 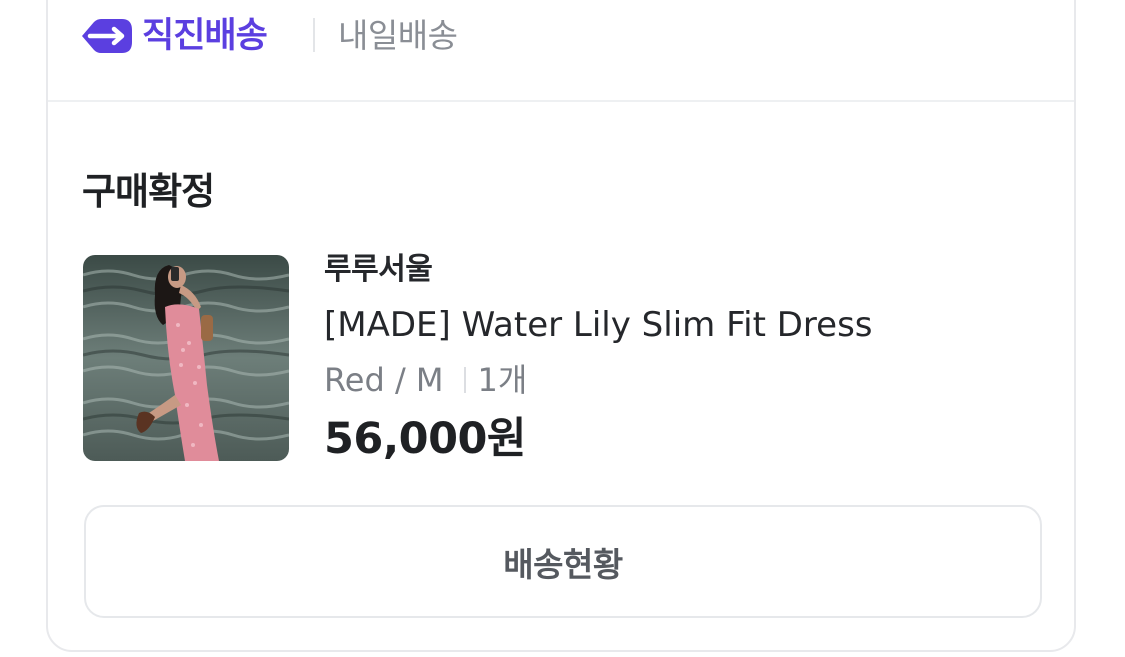 I want to click on order-status: 구매확정, so click(x=148, y=191).